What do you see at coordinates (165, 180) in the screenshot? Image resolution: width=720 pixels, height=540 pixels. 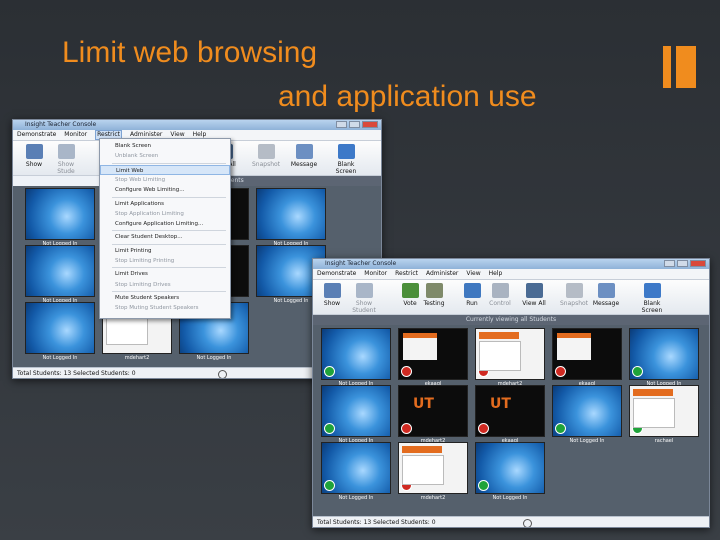 I see `restrict-menu-item: Stop Web Limiting` at bounding box center [165, 180].